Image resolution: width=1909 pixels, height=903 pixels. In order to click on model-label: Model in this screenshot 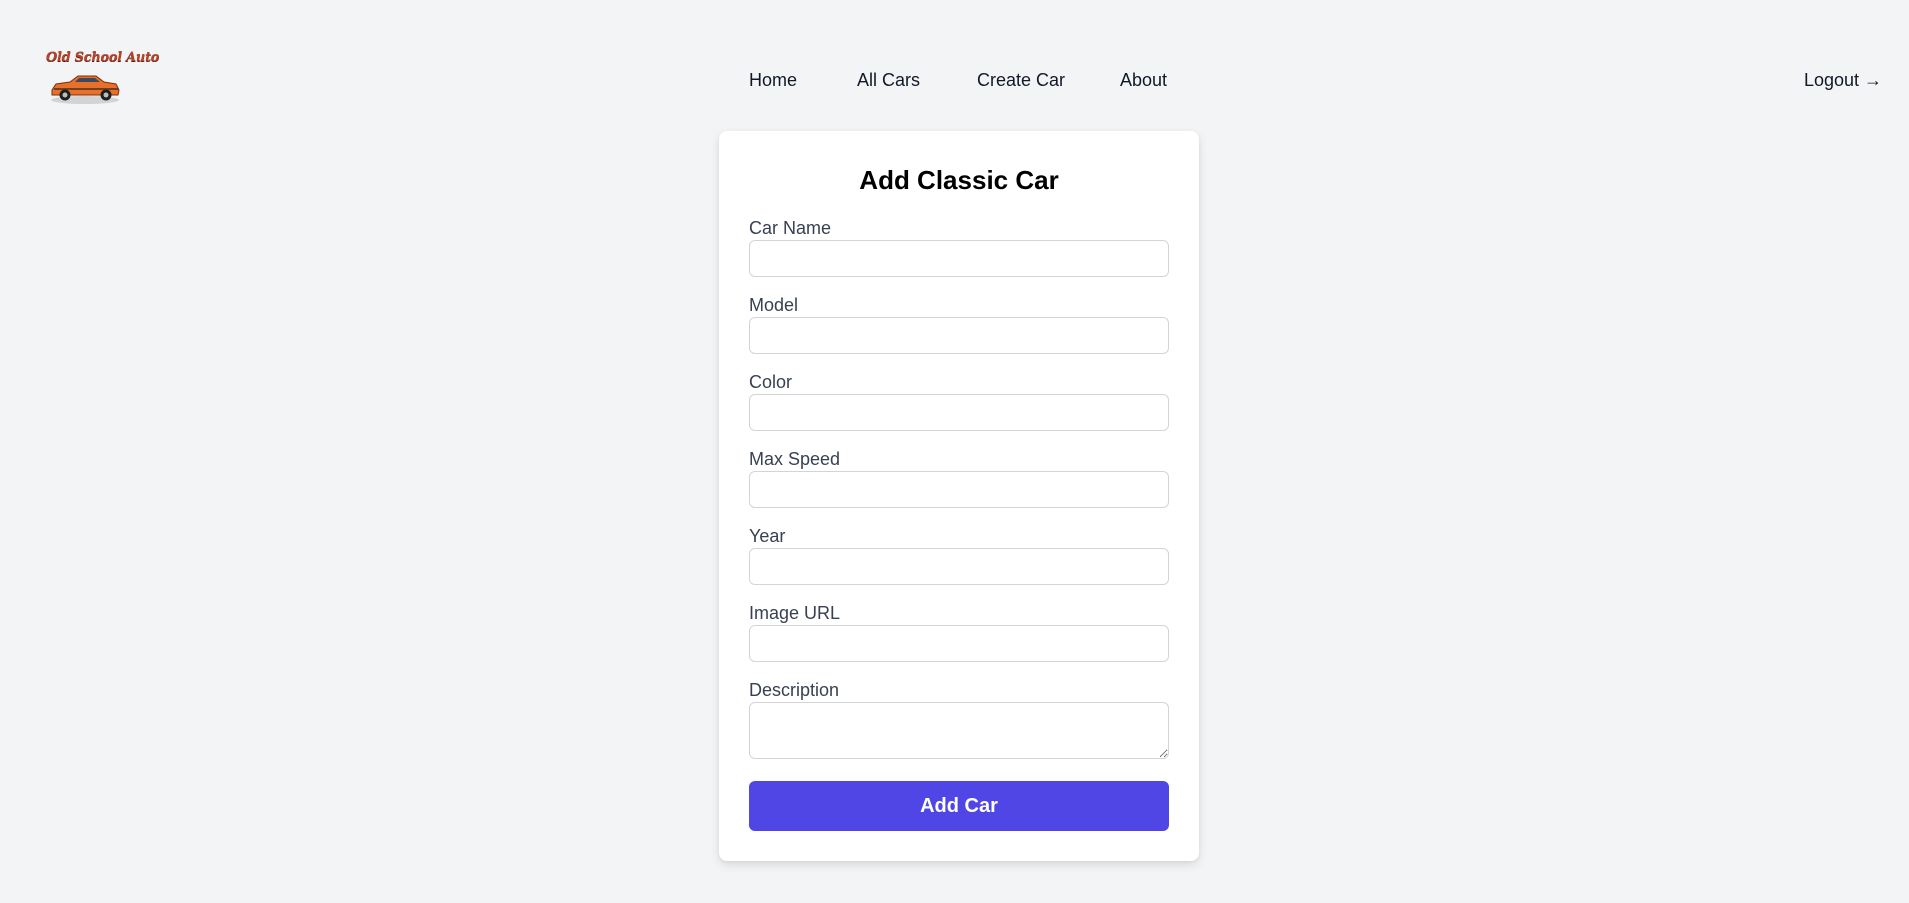, I will do `click(774, 305)`.